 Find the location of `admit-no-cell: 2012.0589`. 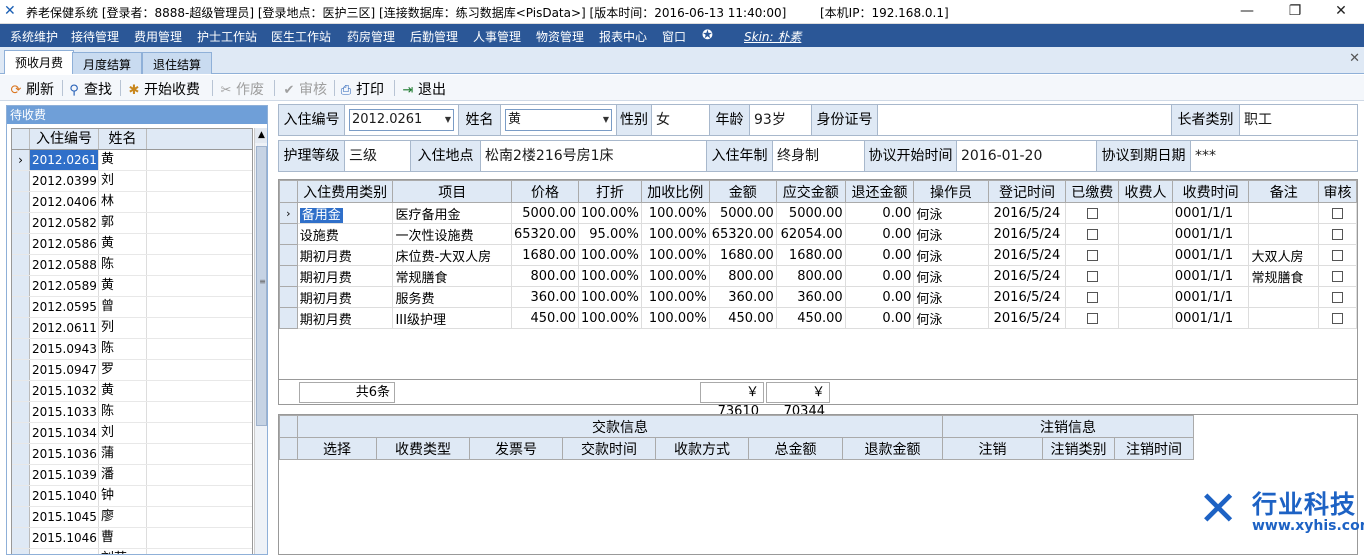

admit-no-cell: 2012.0589 is located at coordinates (64, 286).